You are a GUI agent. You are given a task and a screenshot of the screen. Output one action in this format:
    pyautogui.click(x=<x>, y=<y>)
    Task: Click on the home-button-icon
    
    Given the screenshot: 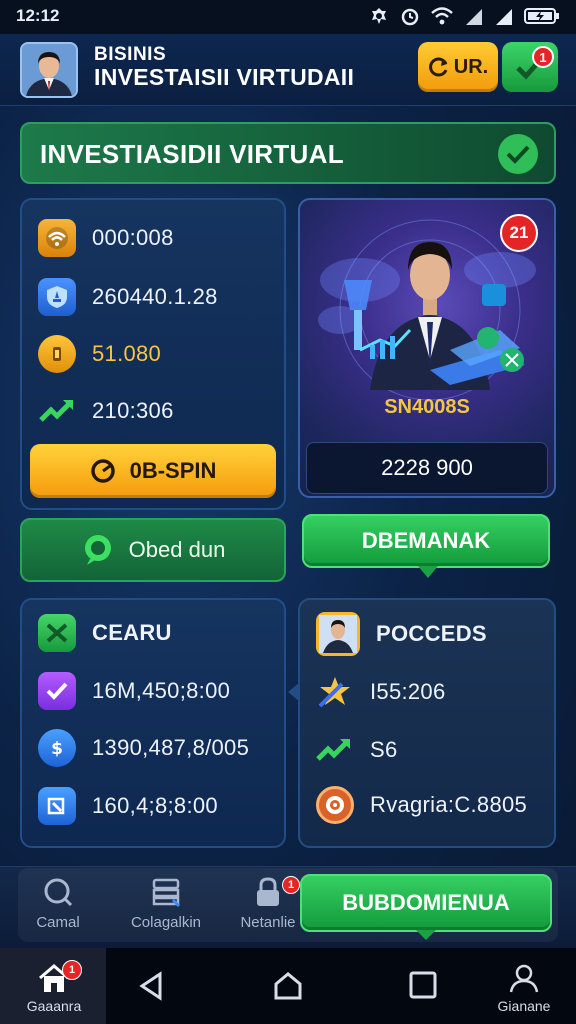 What is the action you would take?
    pyautogui.click(x=288, y=988)
    